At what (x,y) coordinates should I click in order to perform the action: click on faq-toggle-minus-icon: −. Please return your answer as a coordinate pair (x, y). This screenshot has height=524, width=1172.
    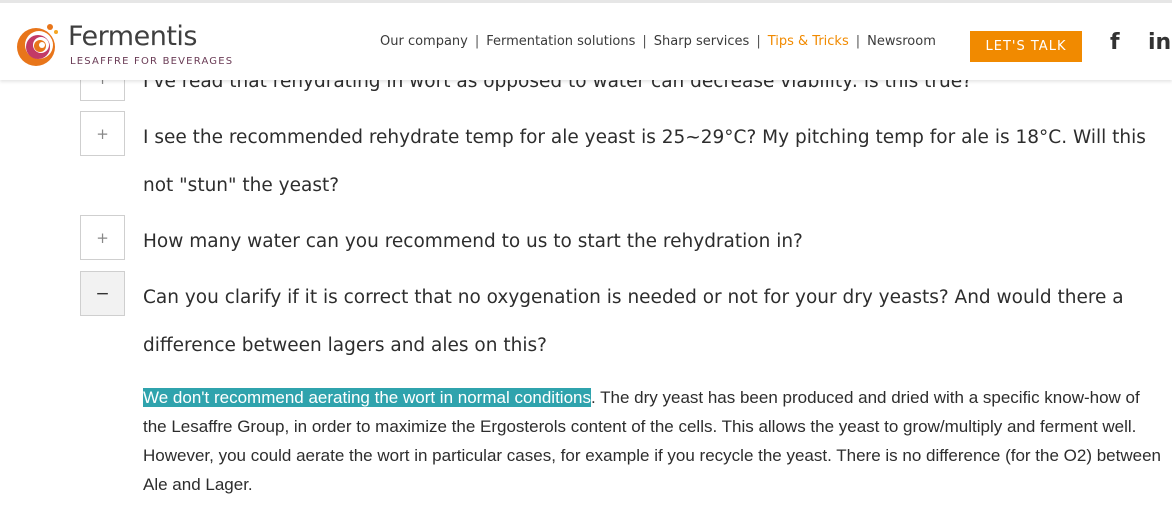
    Looking at the image, I should click on (102, 293).